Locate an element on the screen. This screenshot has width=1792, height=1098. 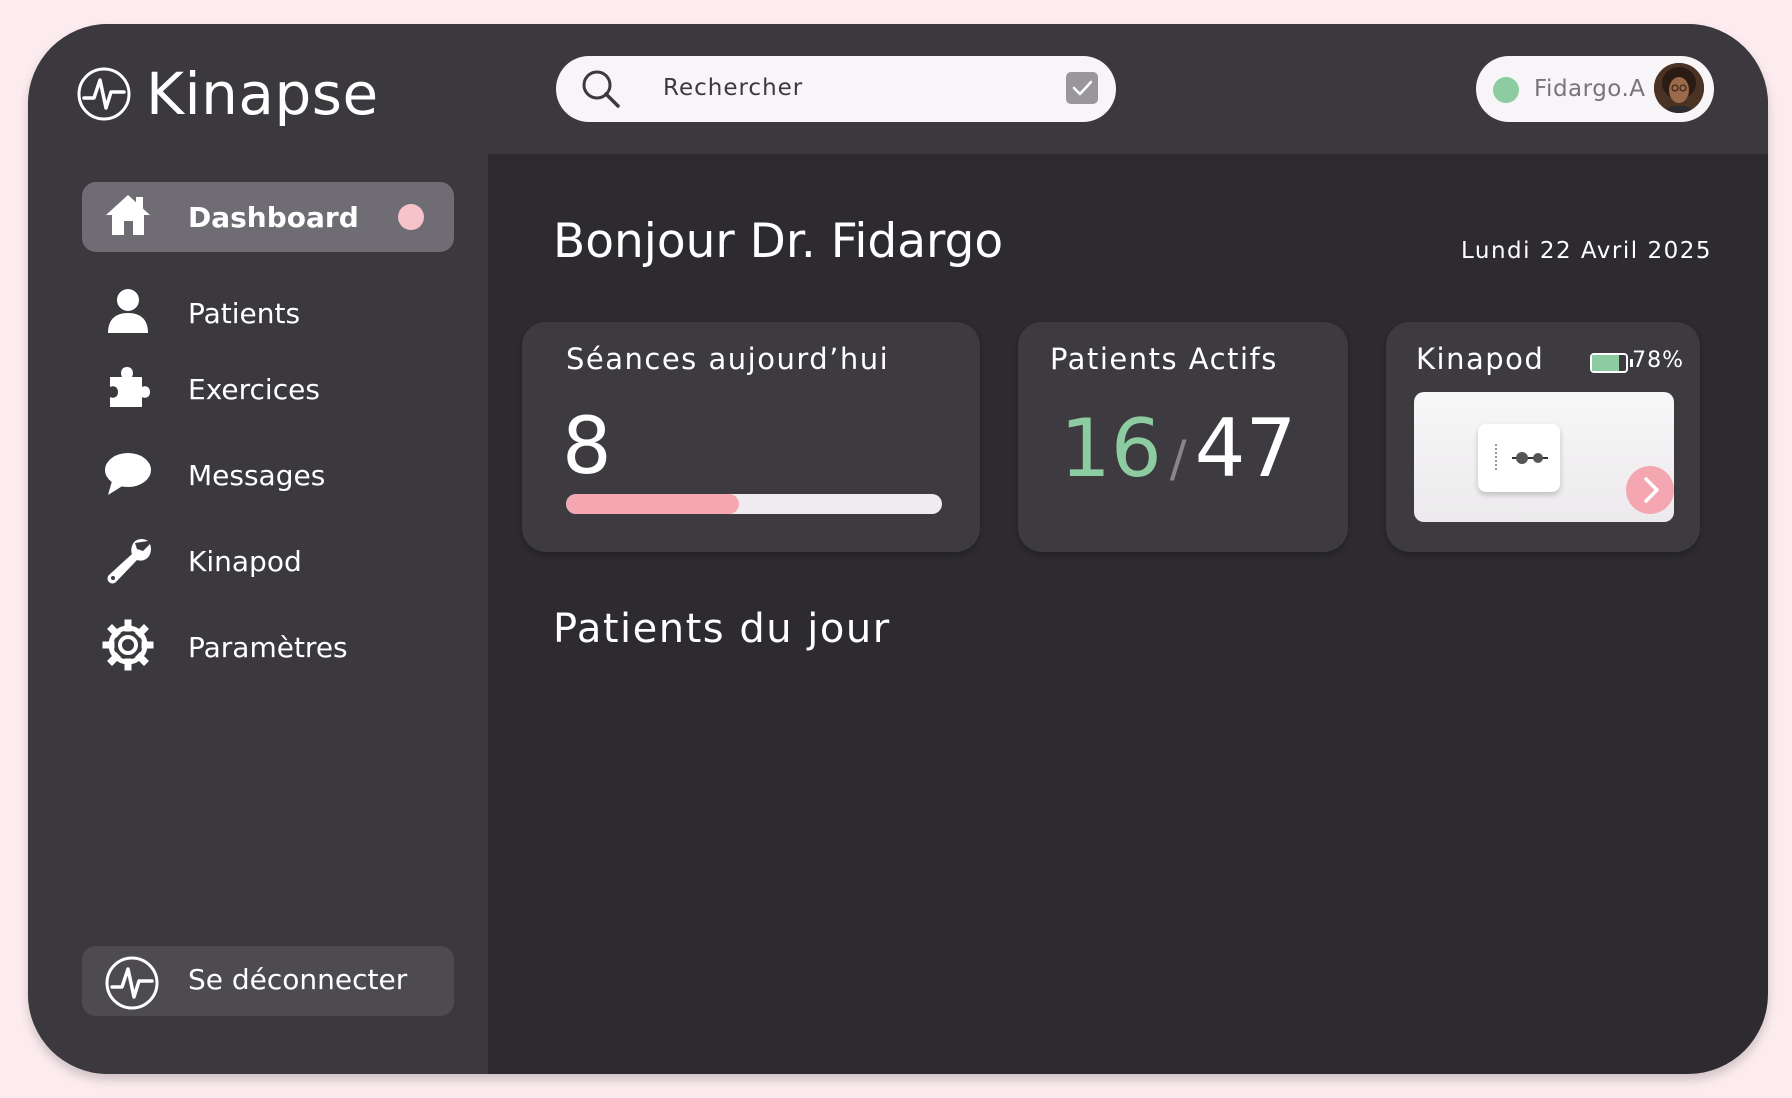
search-input: Rechercher is located at coordinates (733, 88).